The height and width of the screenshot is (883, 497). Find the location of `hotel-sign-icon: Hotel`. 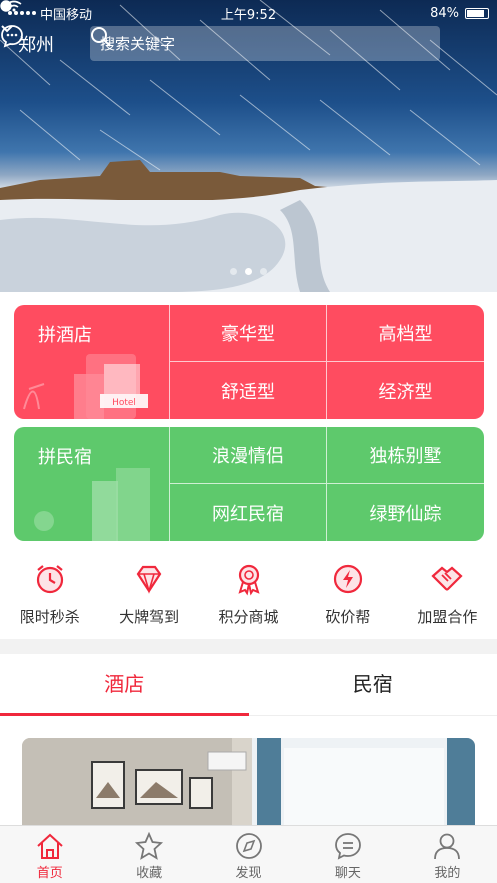

hotel-sign-icon: Hotel is located at coordinates (124, 386).